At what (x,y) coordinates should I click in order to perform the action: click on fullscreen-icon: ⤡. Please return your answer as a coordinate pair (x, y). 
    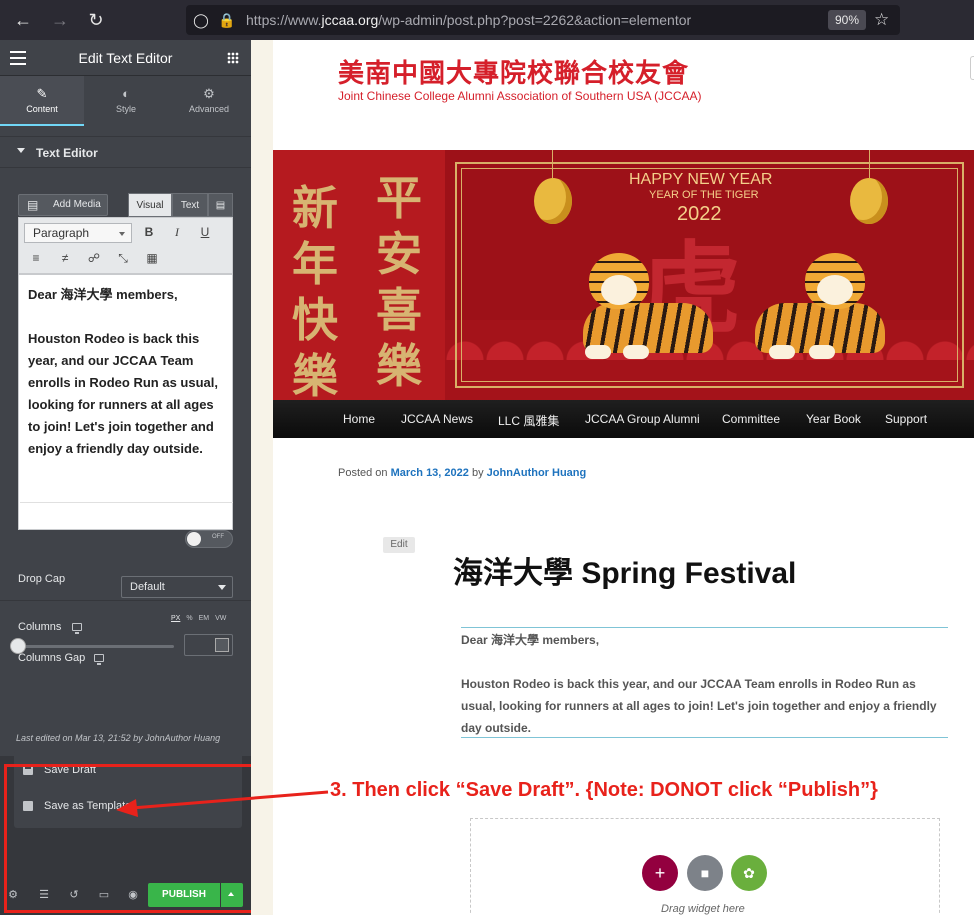
    Looking at the image, I should click on (123, 258).